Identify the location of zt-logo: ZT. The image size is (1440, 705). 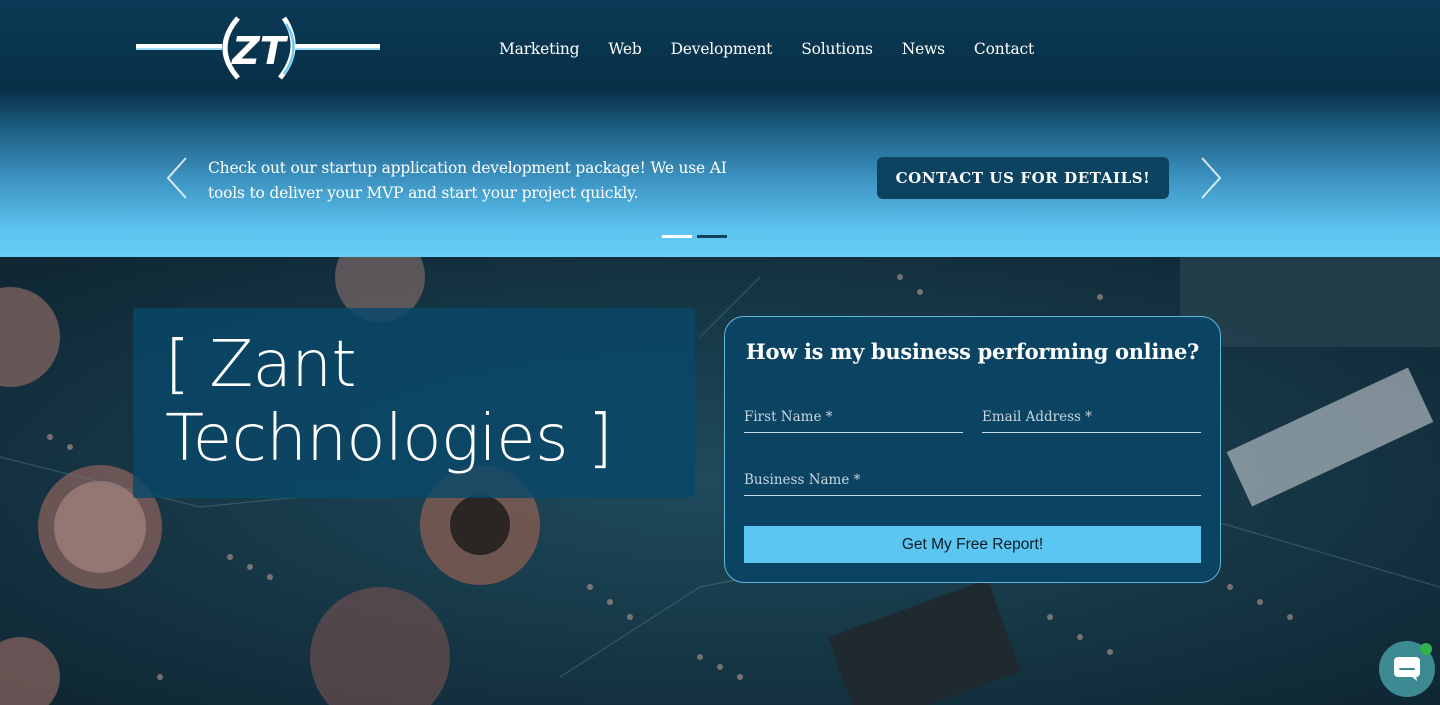
(258, 48).